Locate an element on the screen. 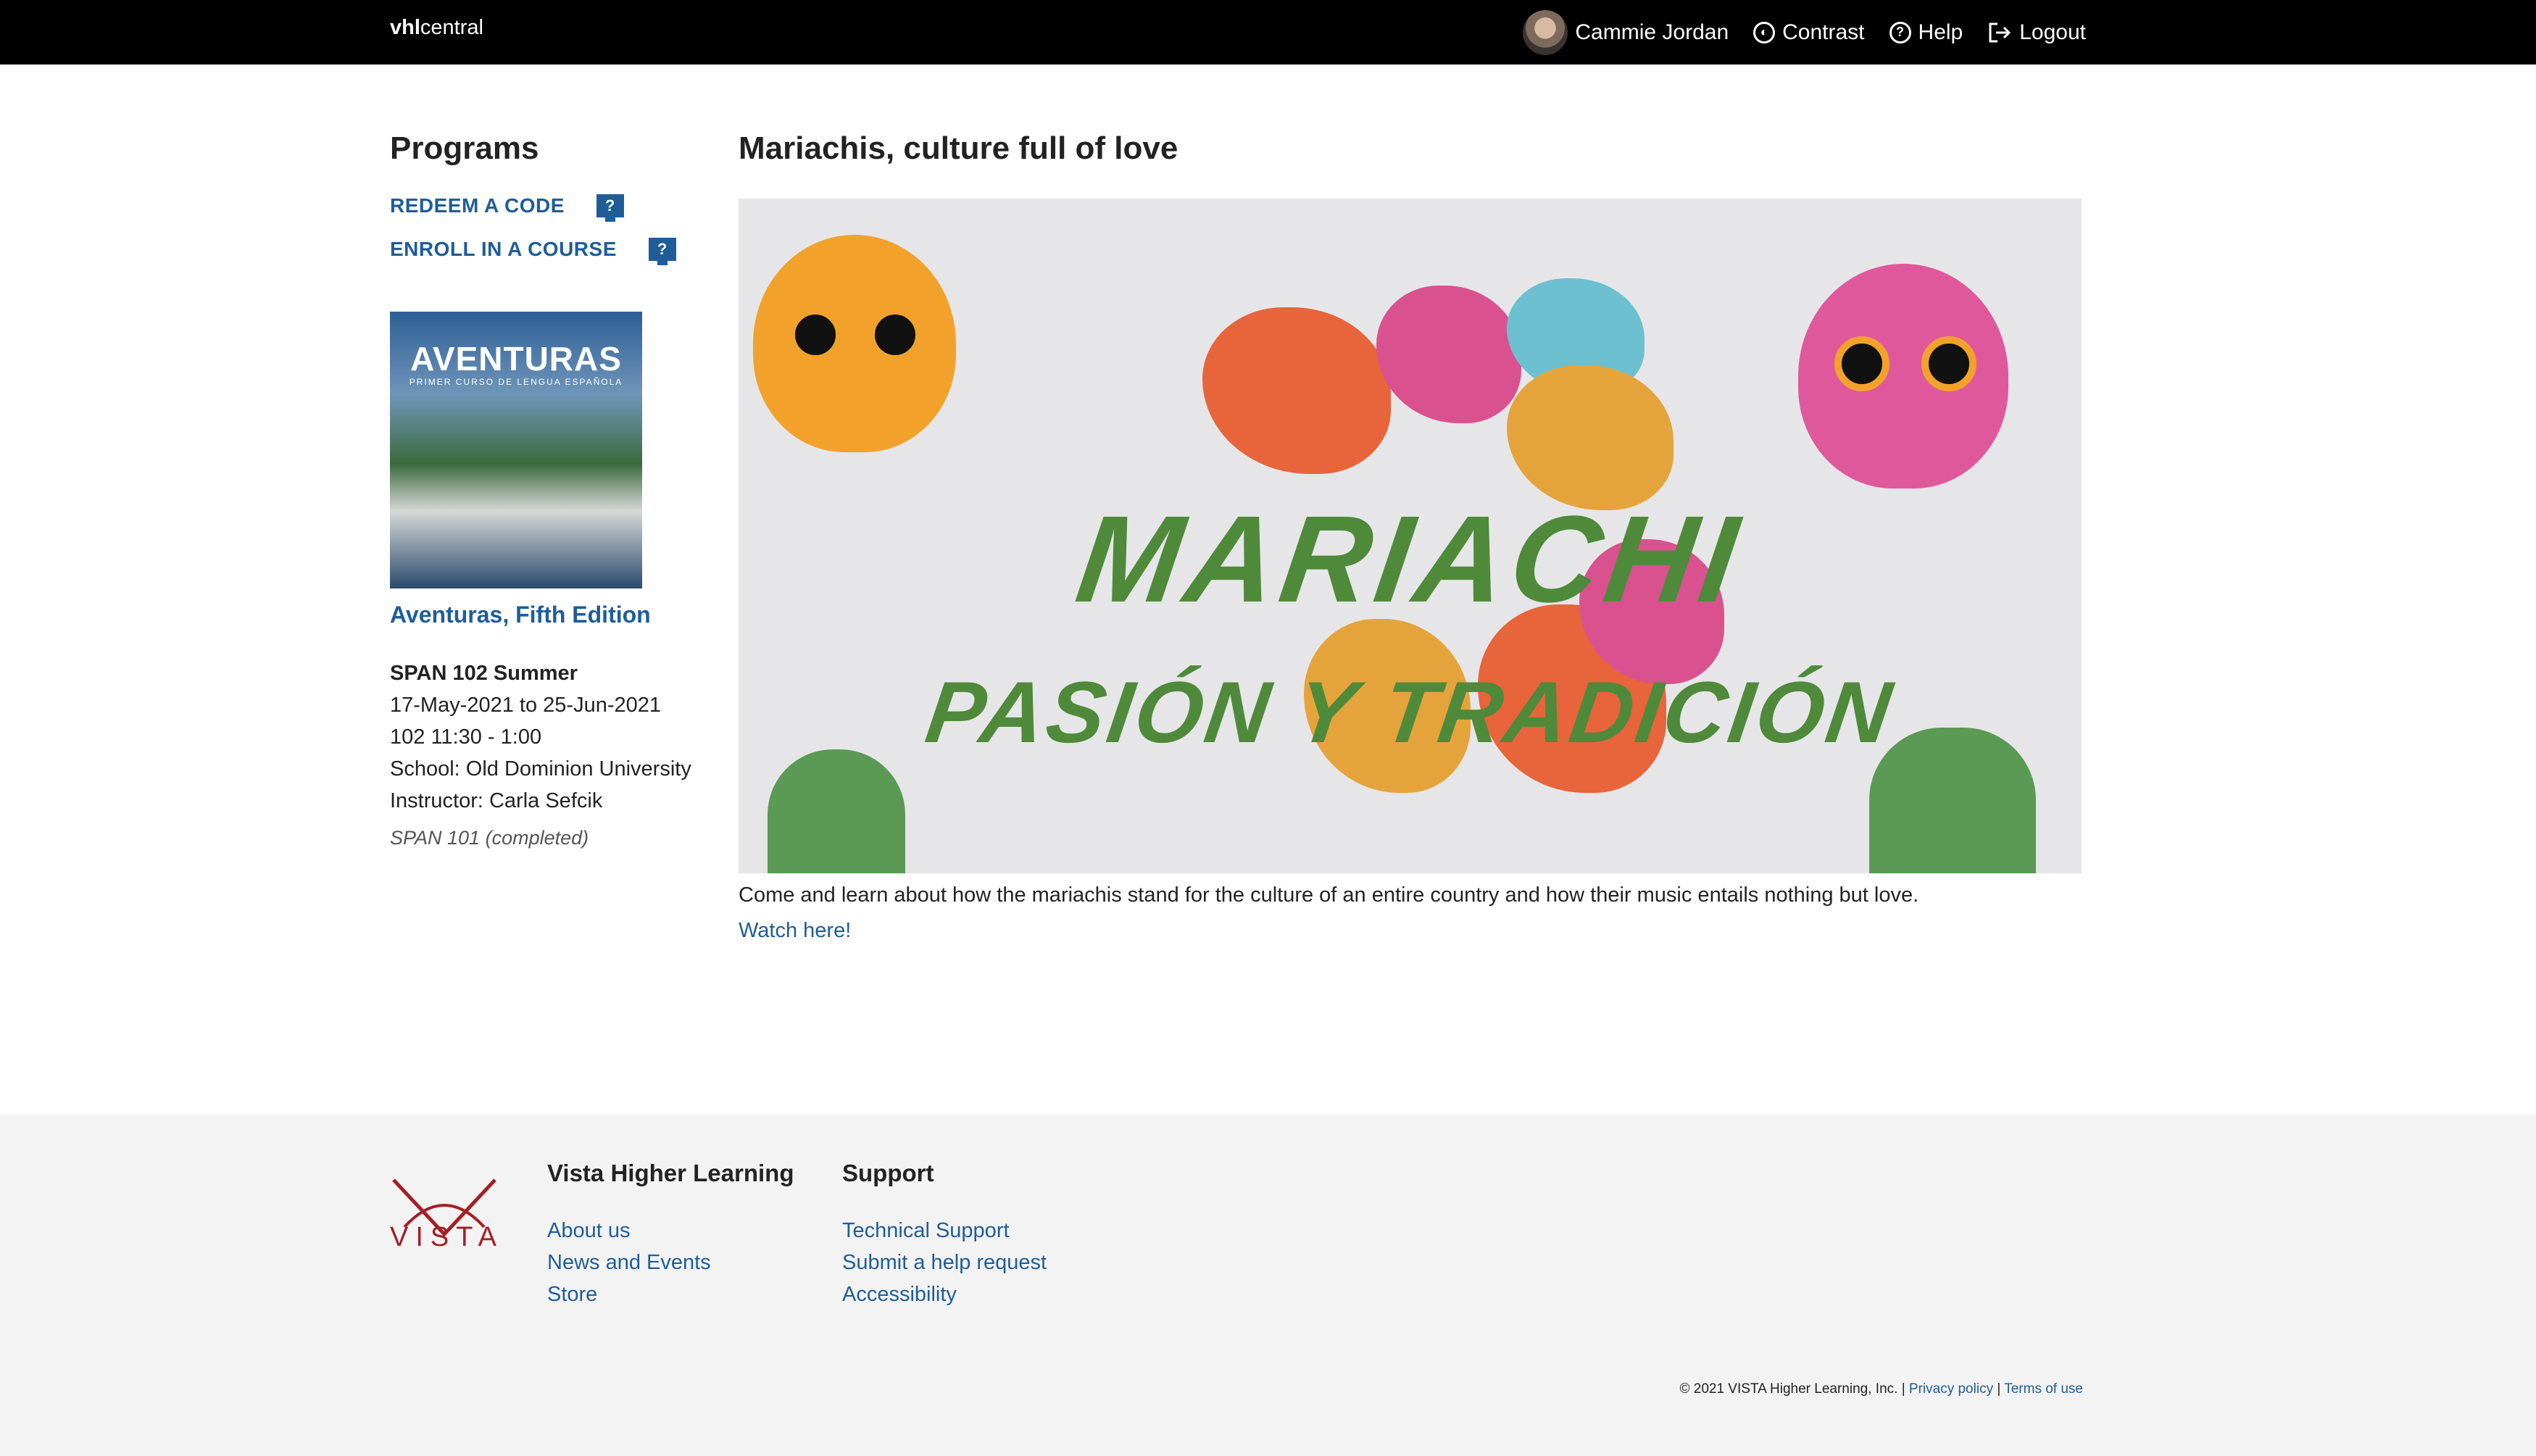 The width and height of the screenshot is (2536, 1456). cactus-right is located at coordinates (1952, 800).